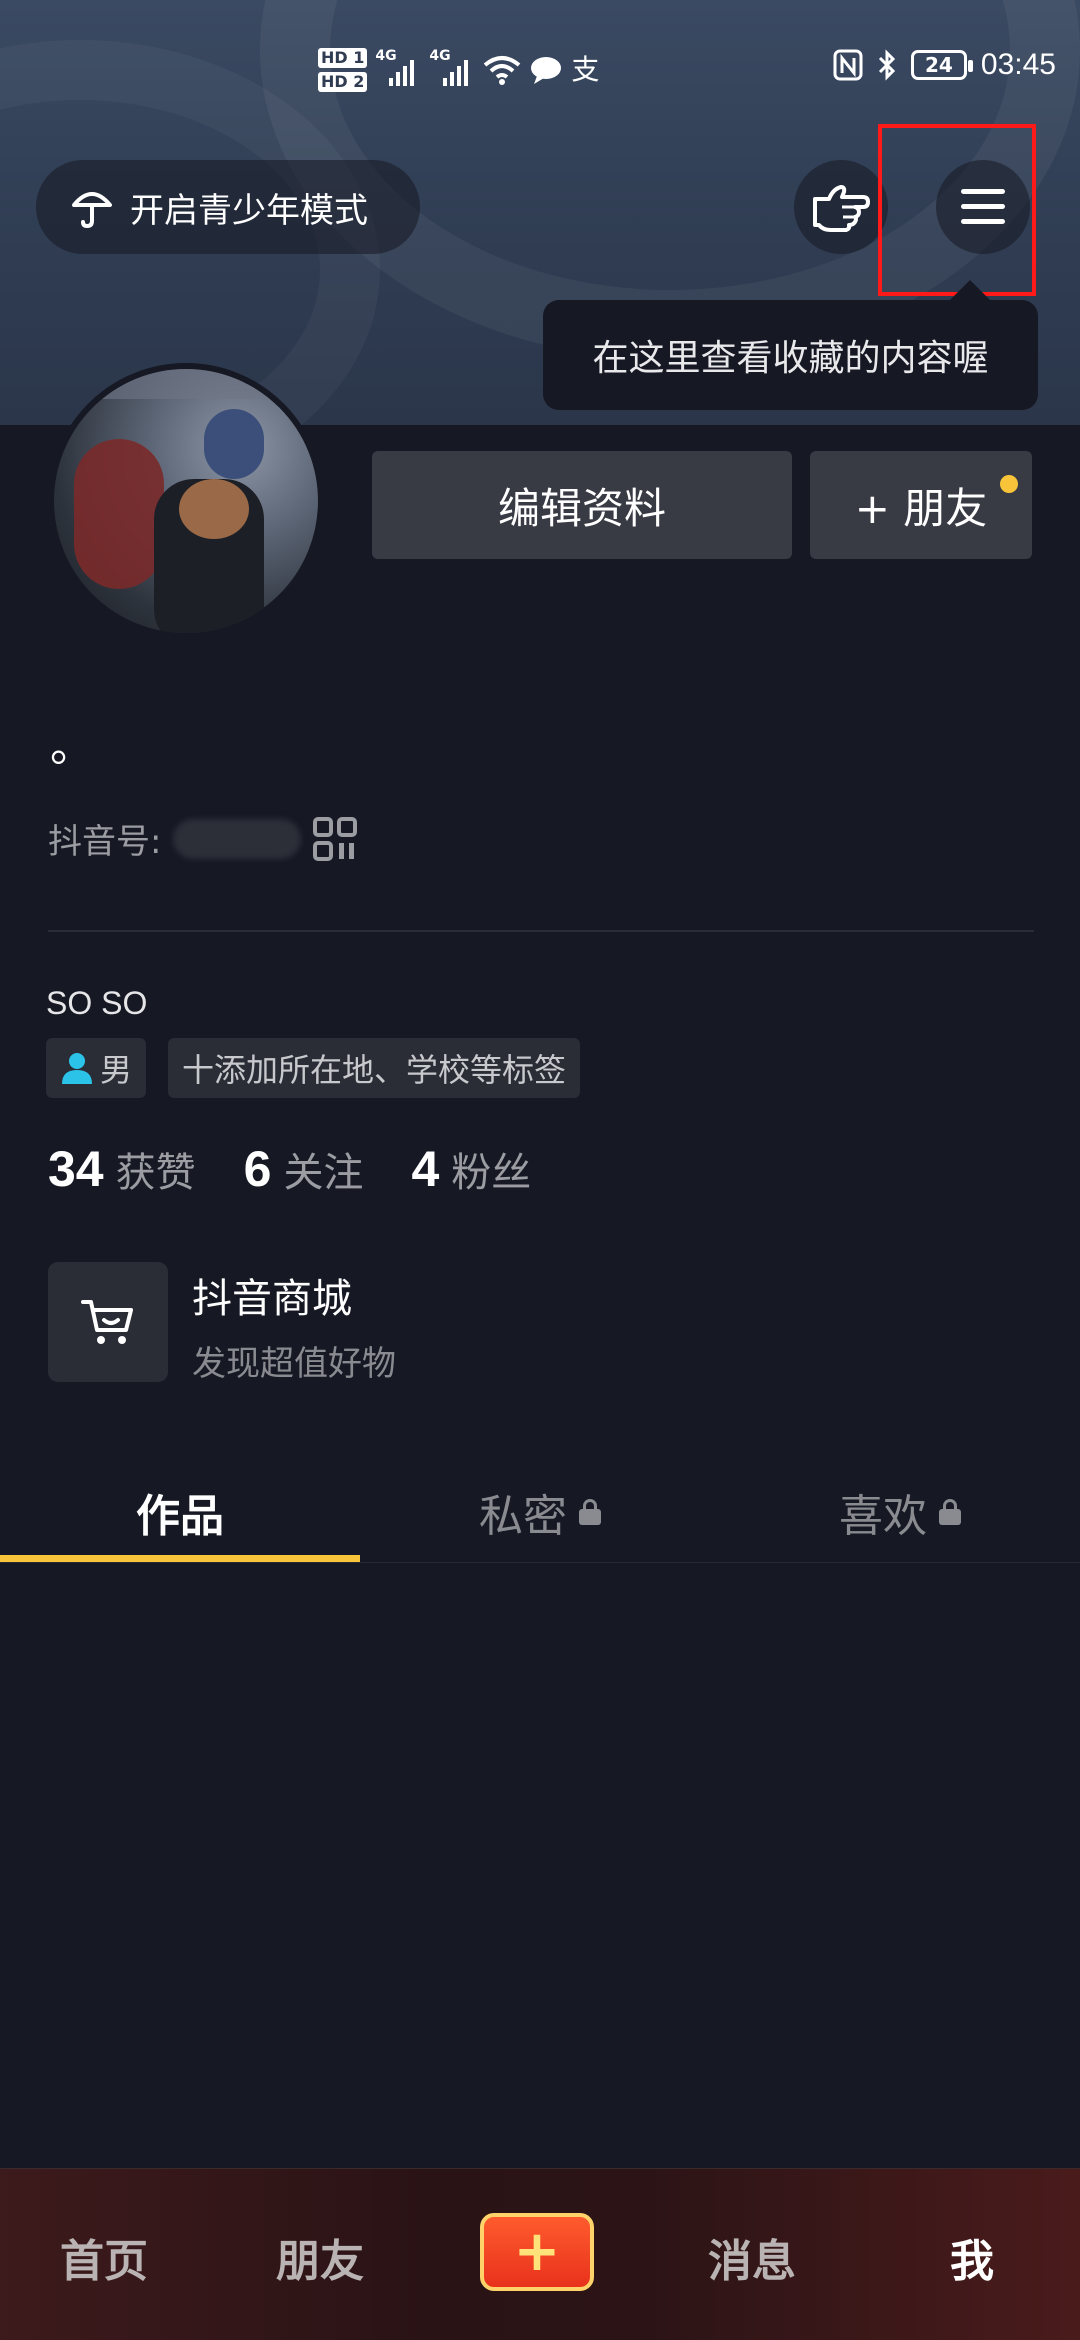  I want to click on teen-mode-label: 开启青少年模式, so click(249, 210).